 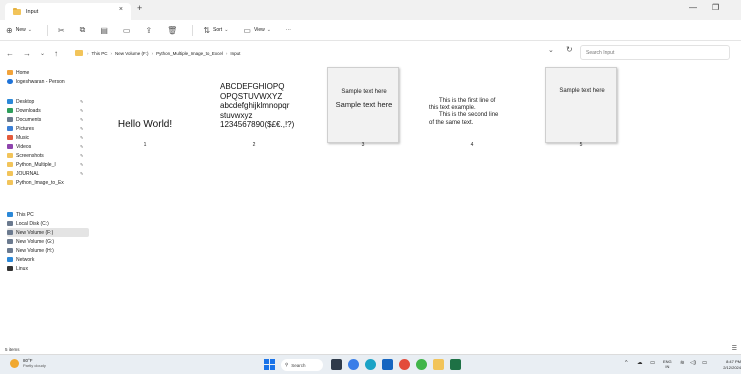 What do you see at coordinates (387, 364) in the screenshot?
I see `store-icon` at bounding box center [387, 364].